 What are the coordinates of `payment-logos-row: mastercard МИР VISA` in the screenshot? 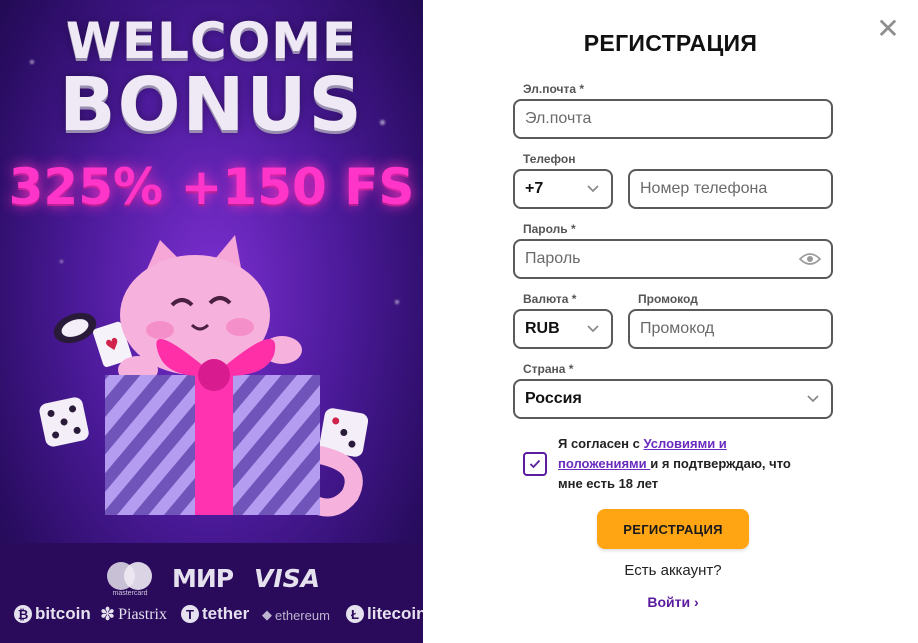 It's located at (211, 580).